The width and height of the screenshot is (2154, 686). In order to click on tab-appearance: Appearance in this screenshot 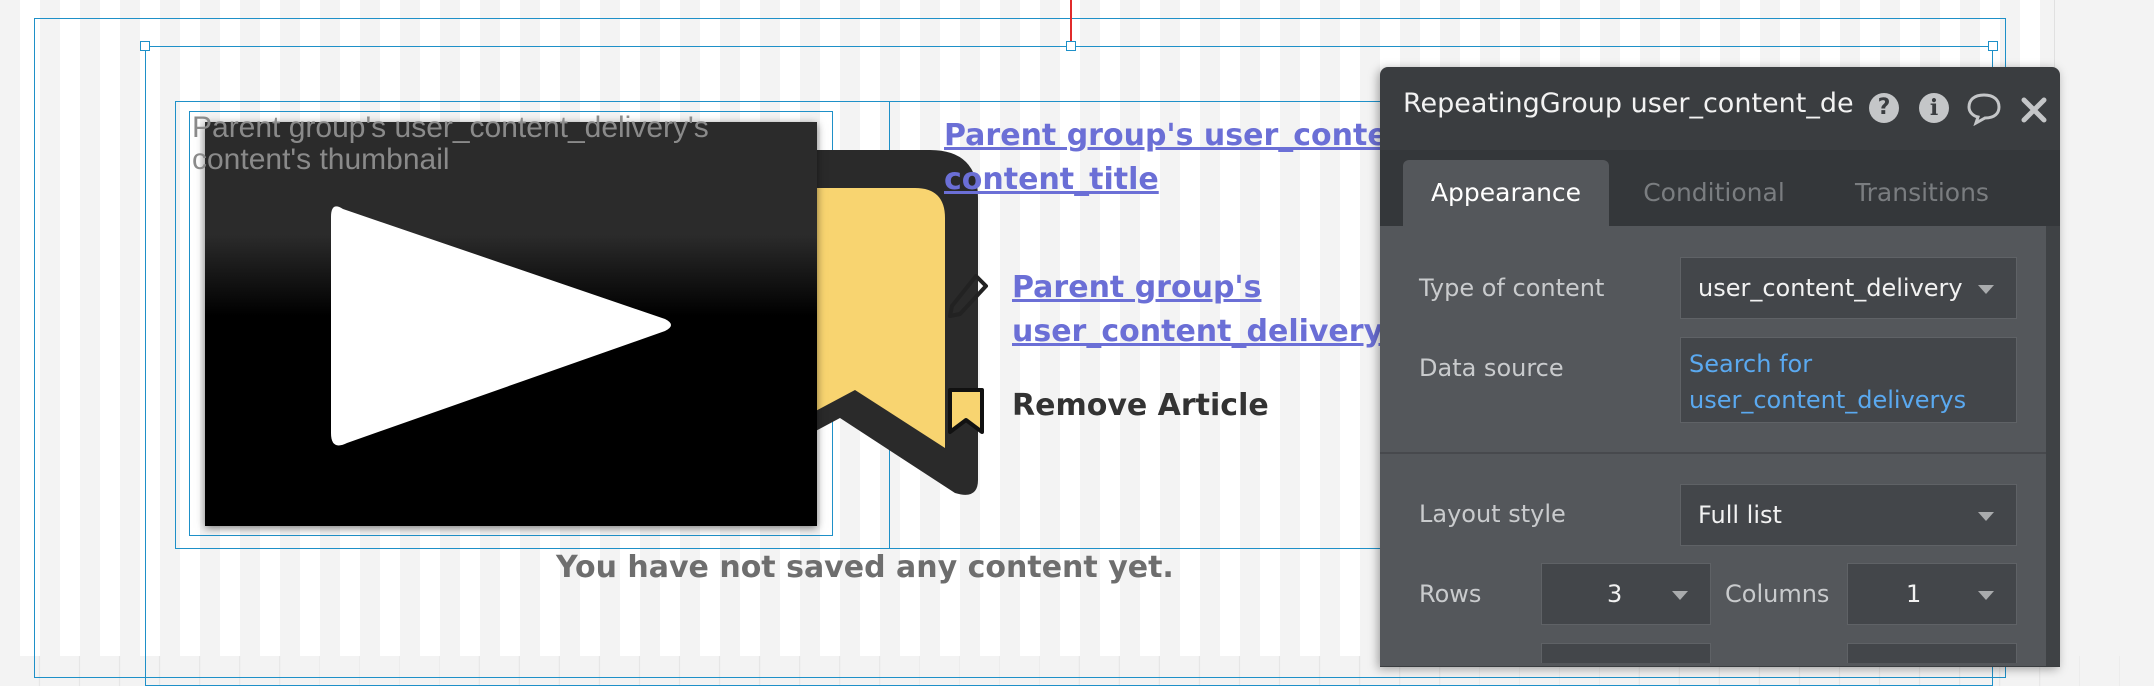, I will do `click(1506, 193)`.